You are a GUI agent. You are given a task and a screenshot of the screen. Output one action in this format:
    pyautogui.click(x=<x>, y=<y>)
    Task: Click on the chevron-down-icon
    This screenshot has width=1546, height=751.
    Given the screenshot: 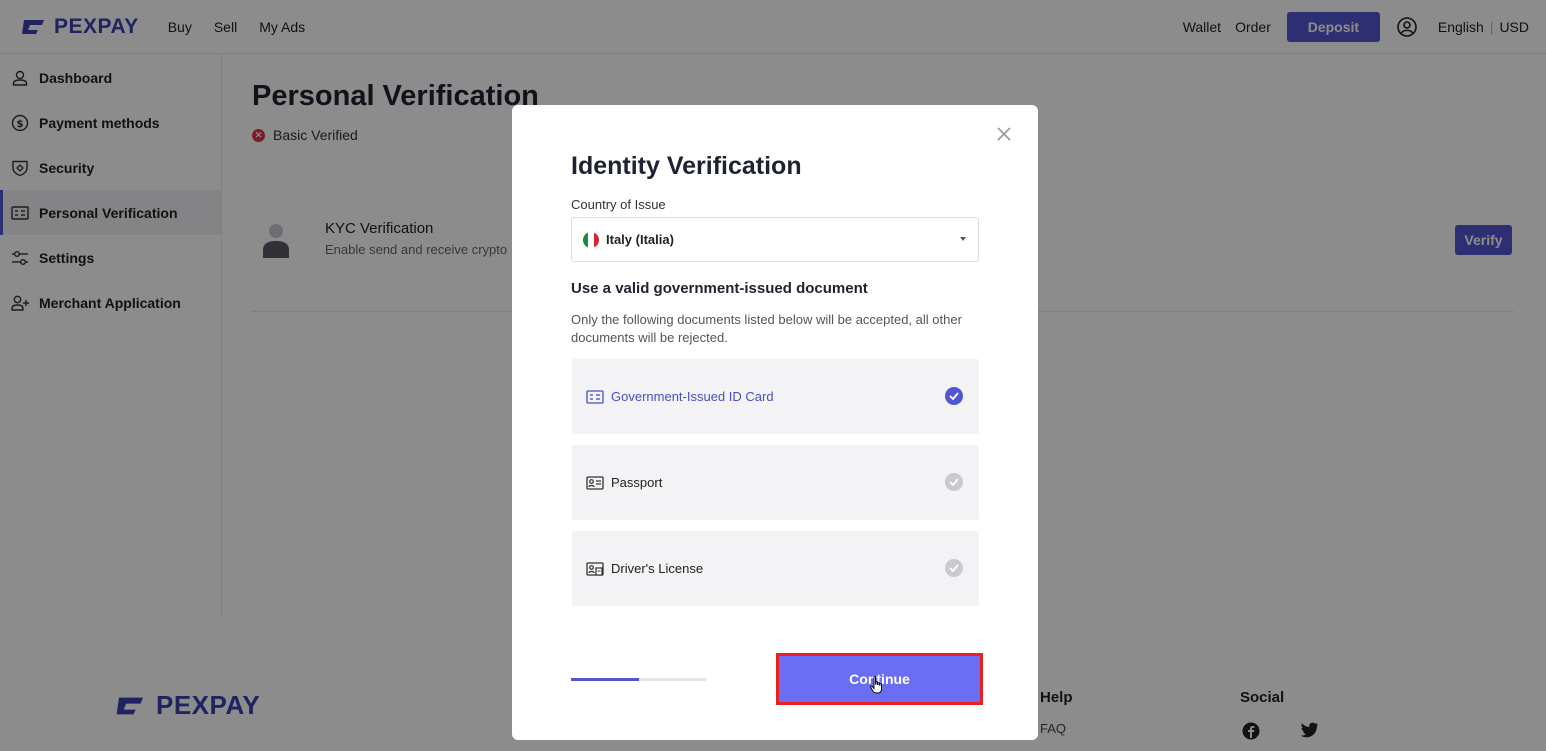 What is the action you would take?
    pyautogui.click(x=963, y=239)
    